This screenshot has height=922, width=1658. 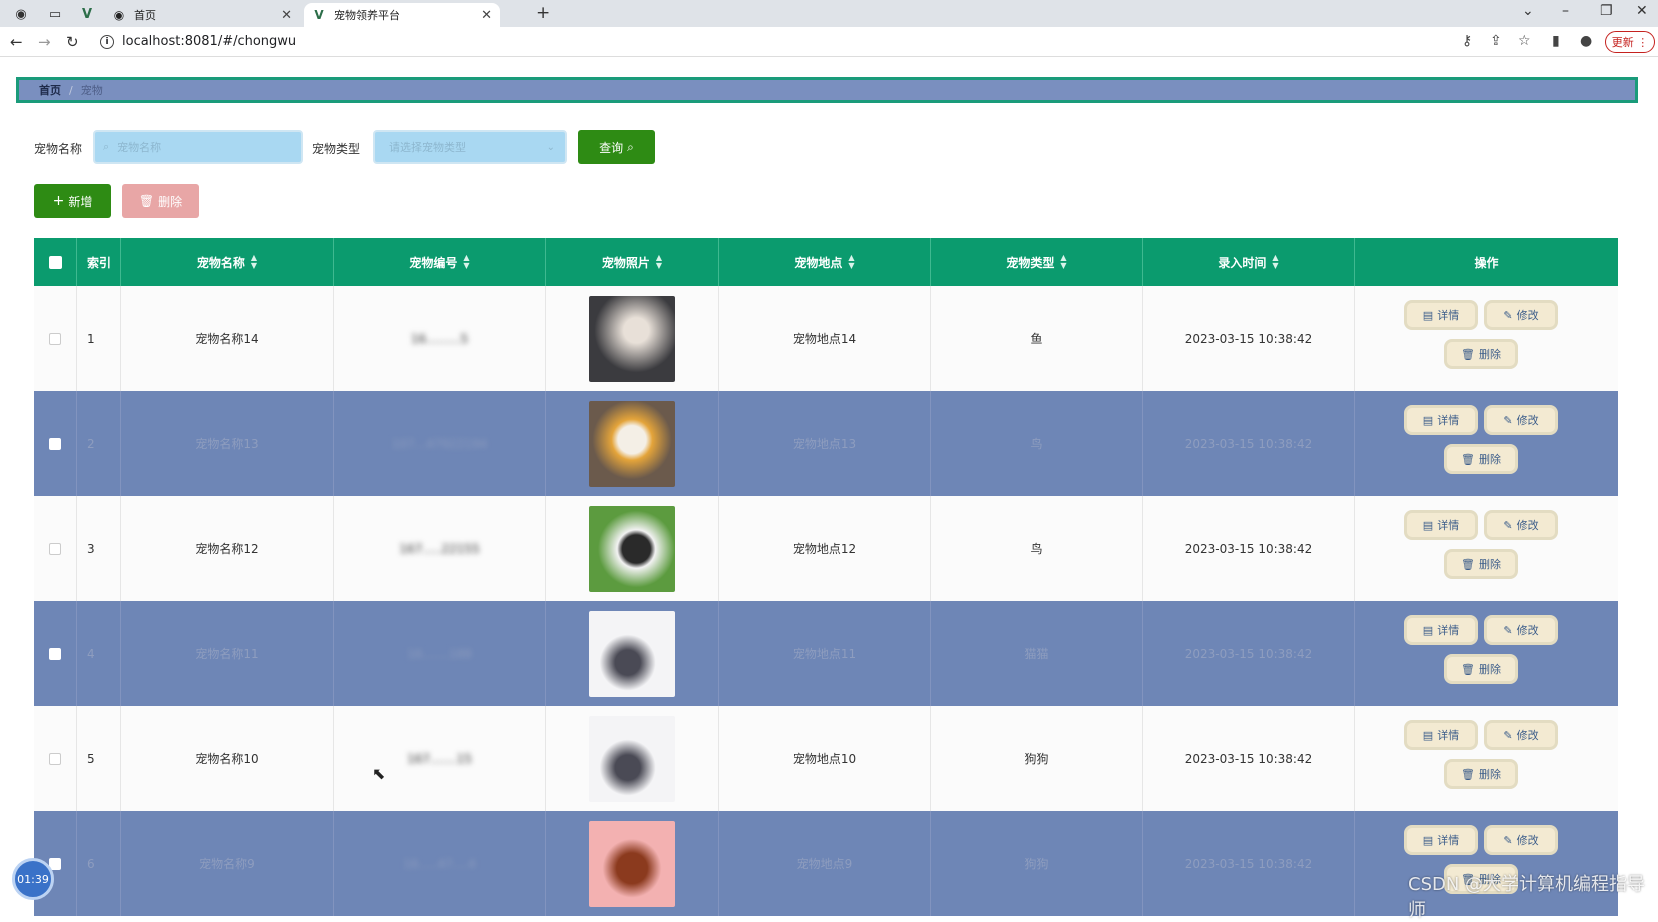 I want to click on chevron-down-icon: ⌄, so click(x=1528, y=11).